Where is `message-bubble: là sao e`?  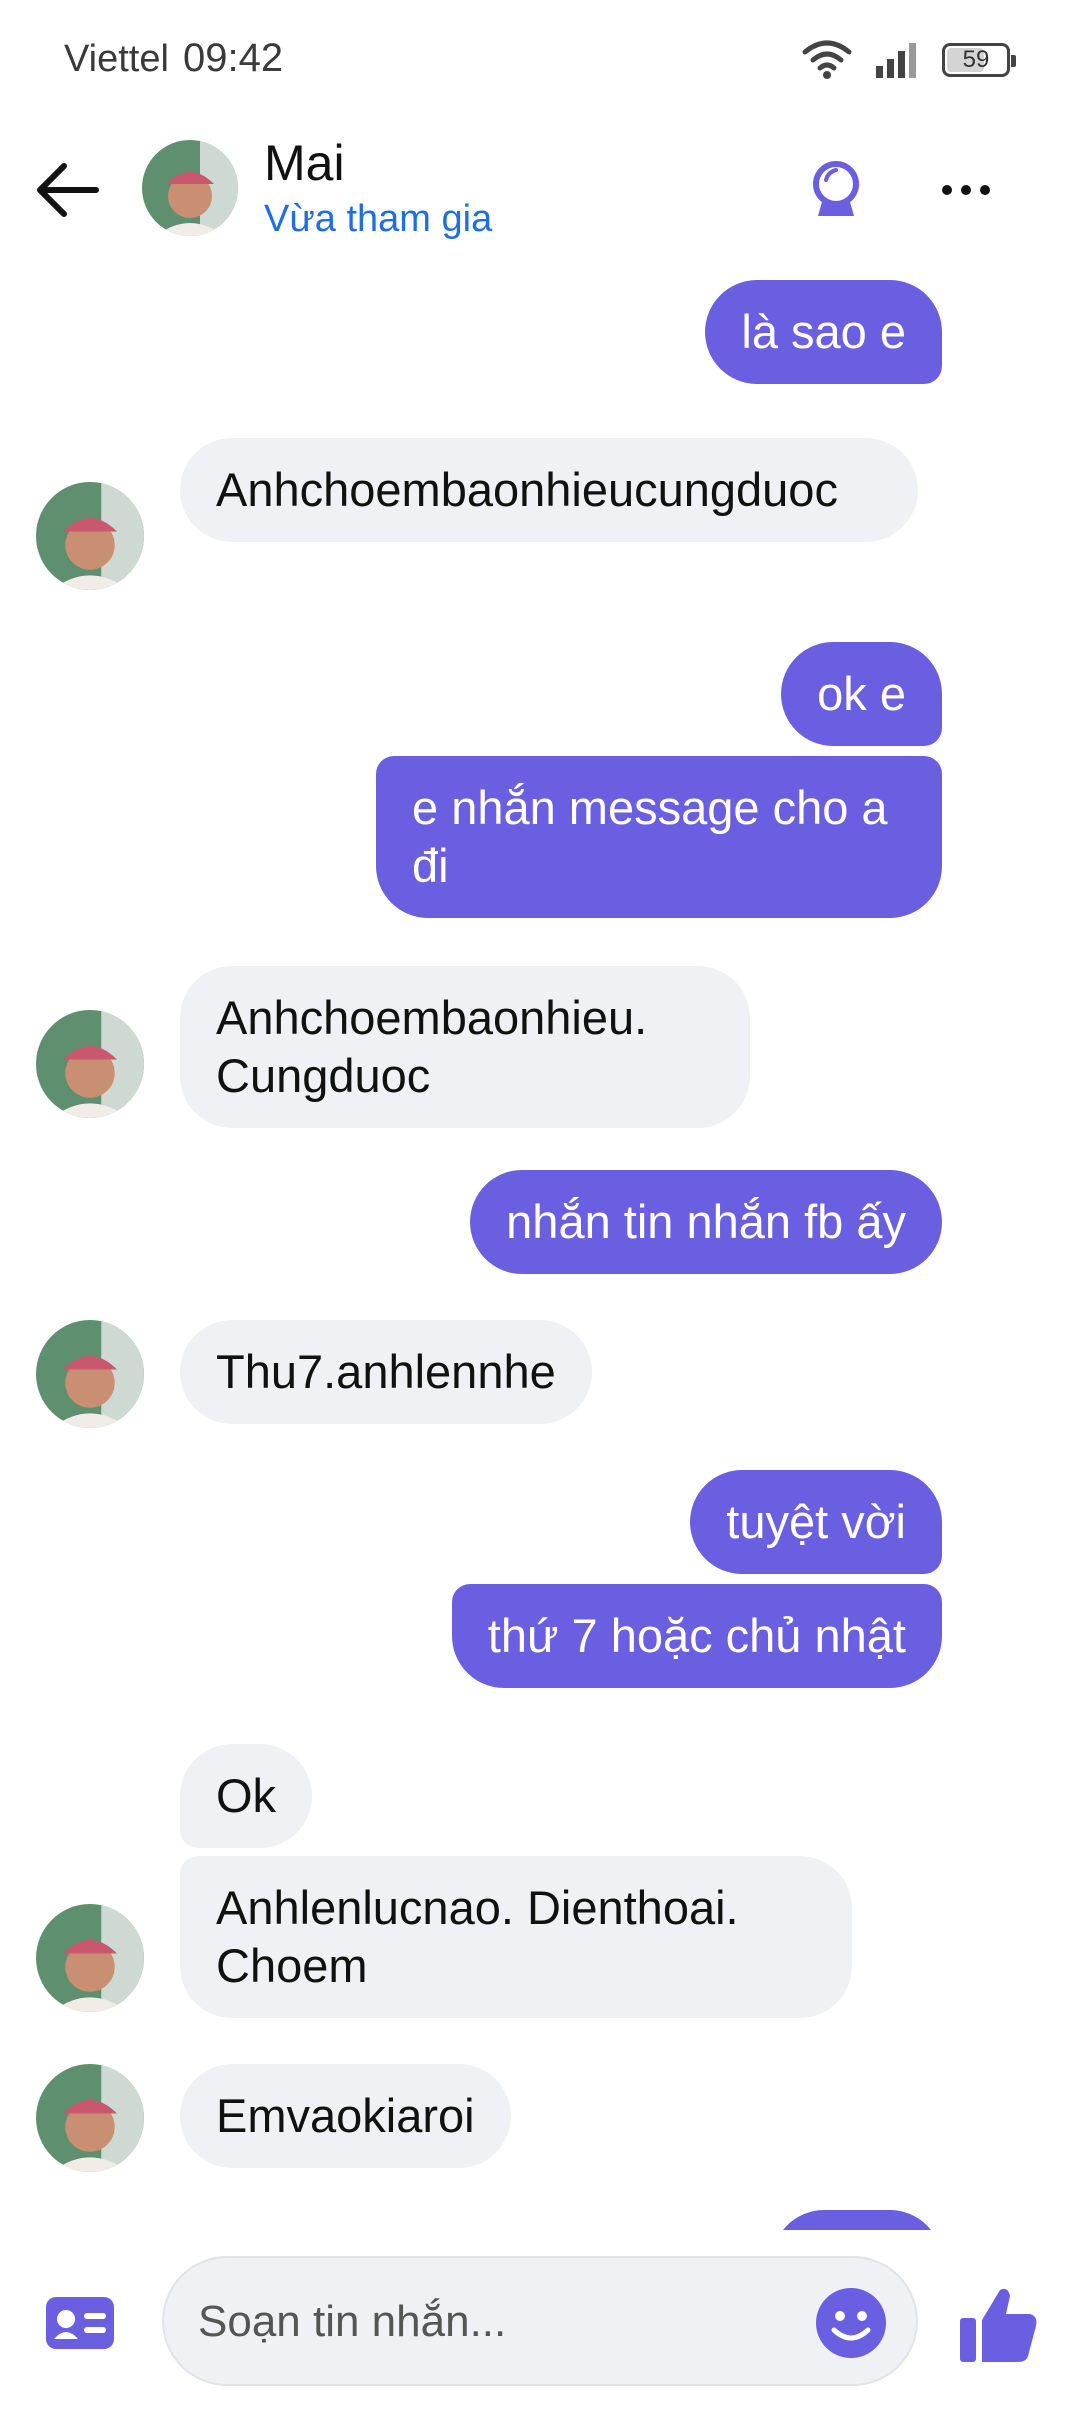
message-bubble: là sao e is located at coordinates (823, 332).